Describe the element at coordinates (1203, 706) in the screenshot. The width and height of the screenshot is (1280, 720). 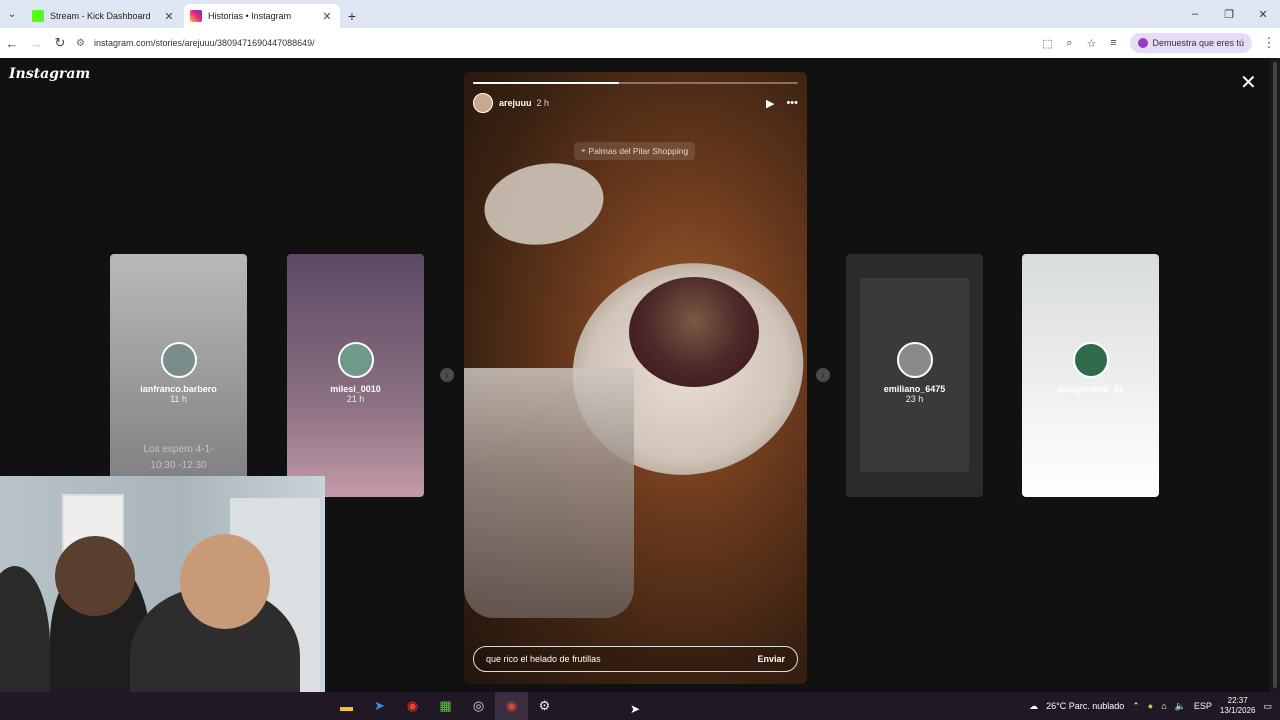
I see `language-indicator: ESP` at that location.